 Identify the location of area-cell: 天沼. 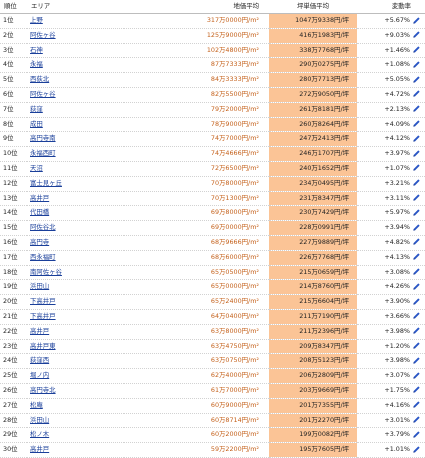
(75, 169).